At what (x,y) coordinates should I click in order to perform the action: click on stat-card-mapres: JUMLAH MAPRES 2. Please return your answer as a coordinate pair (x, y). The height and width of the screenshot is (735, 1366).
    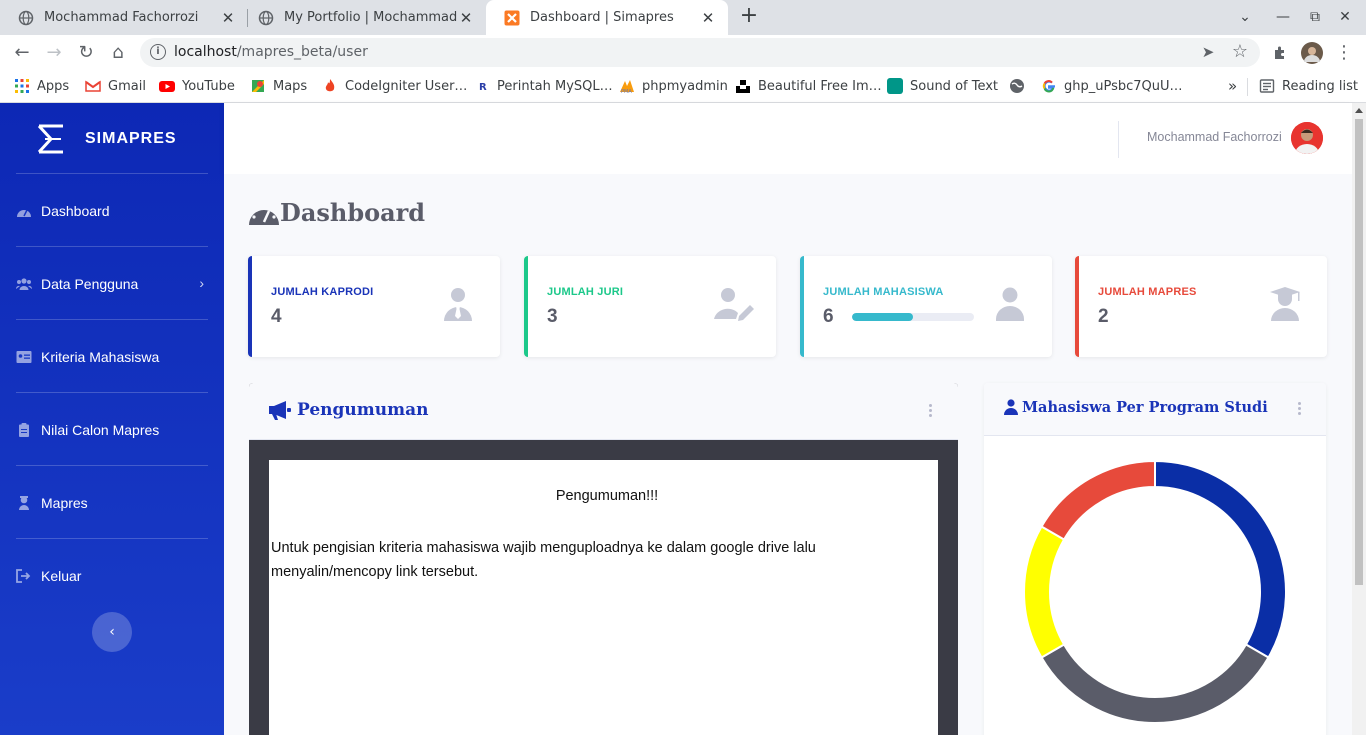
    Looking at the image, I should click on (1201, 306).